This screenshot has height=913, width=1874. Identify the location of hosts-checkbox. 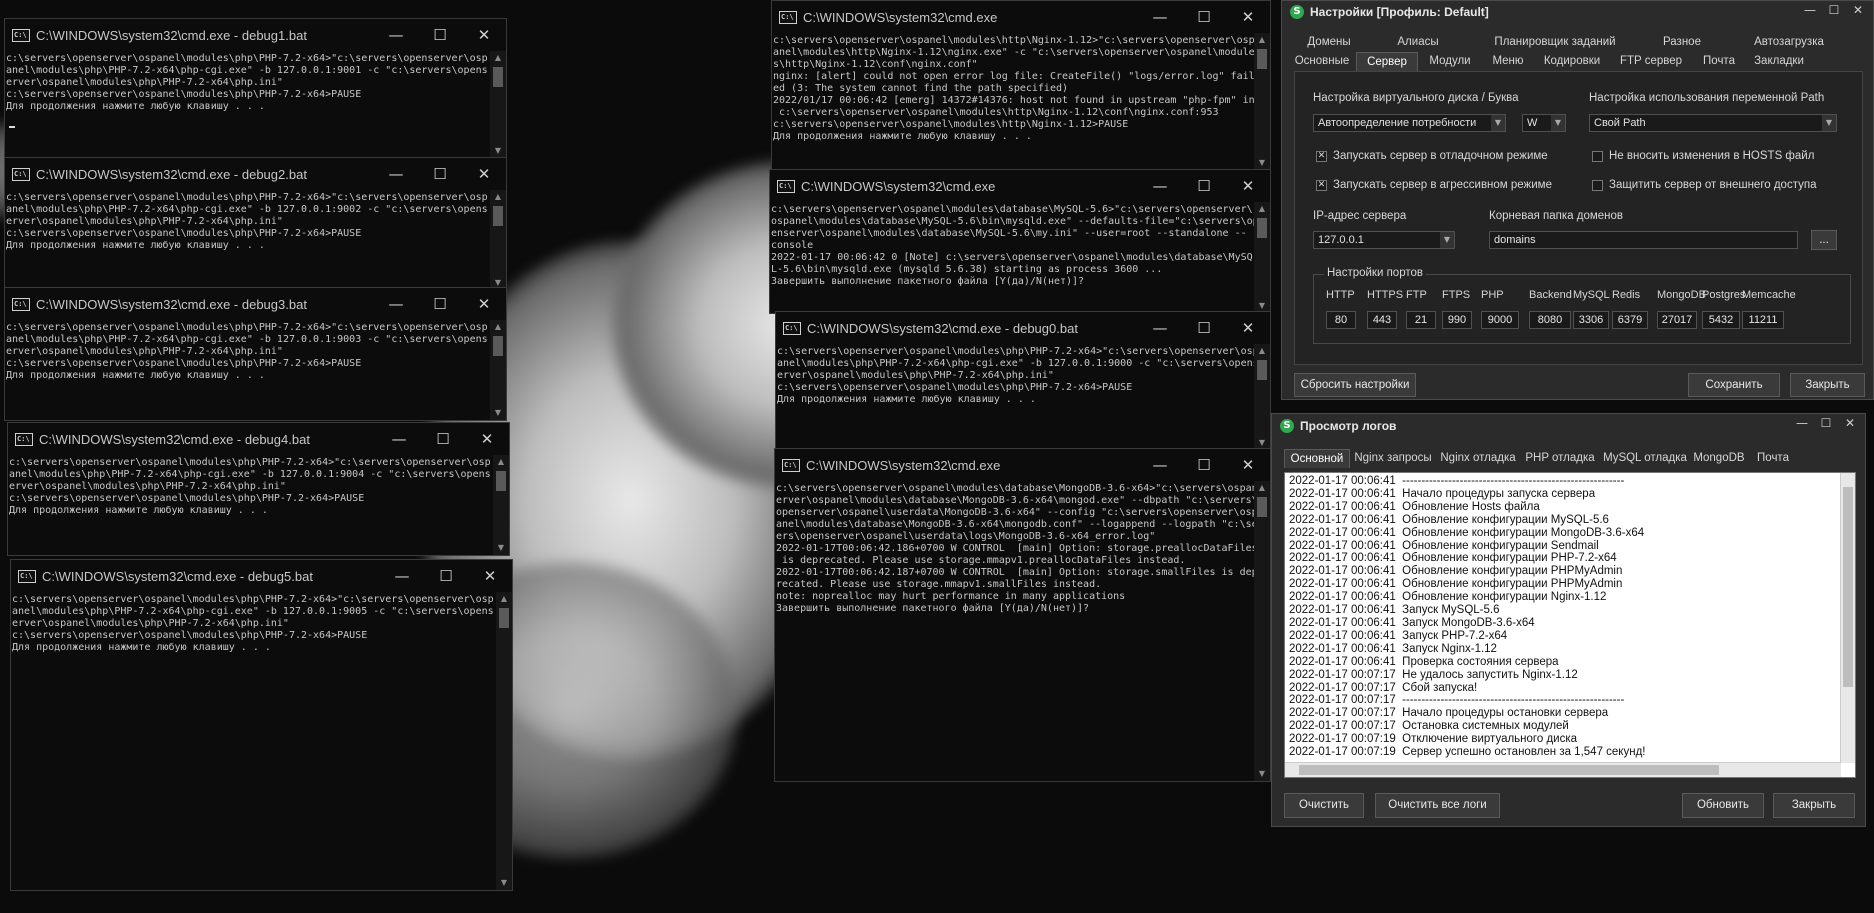
(1597, 156).